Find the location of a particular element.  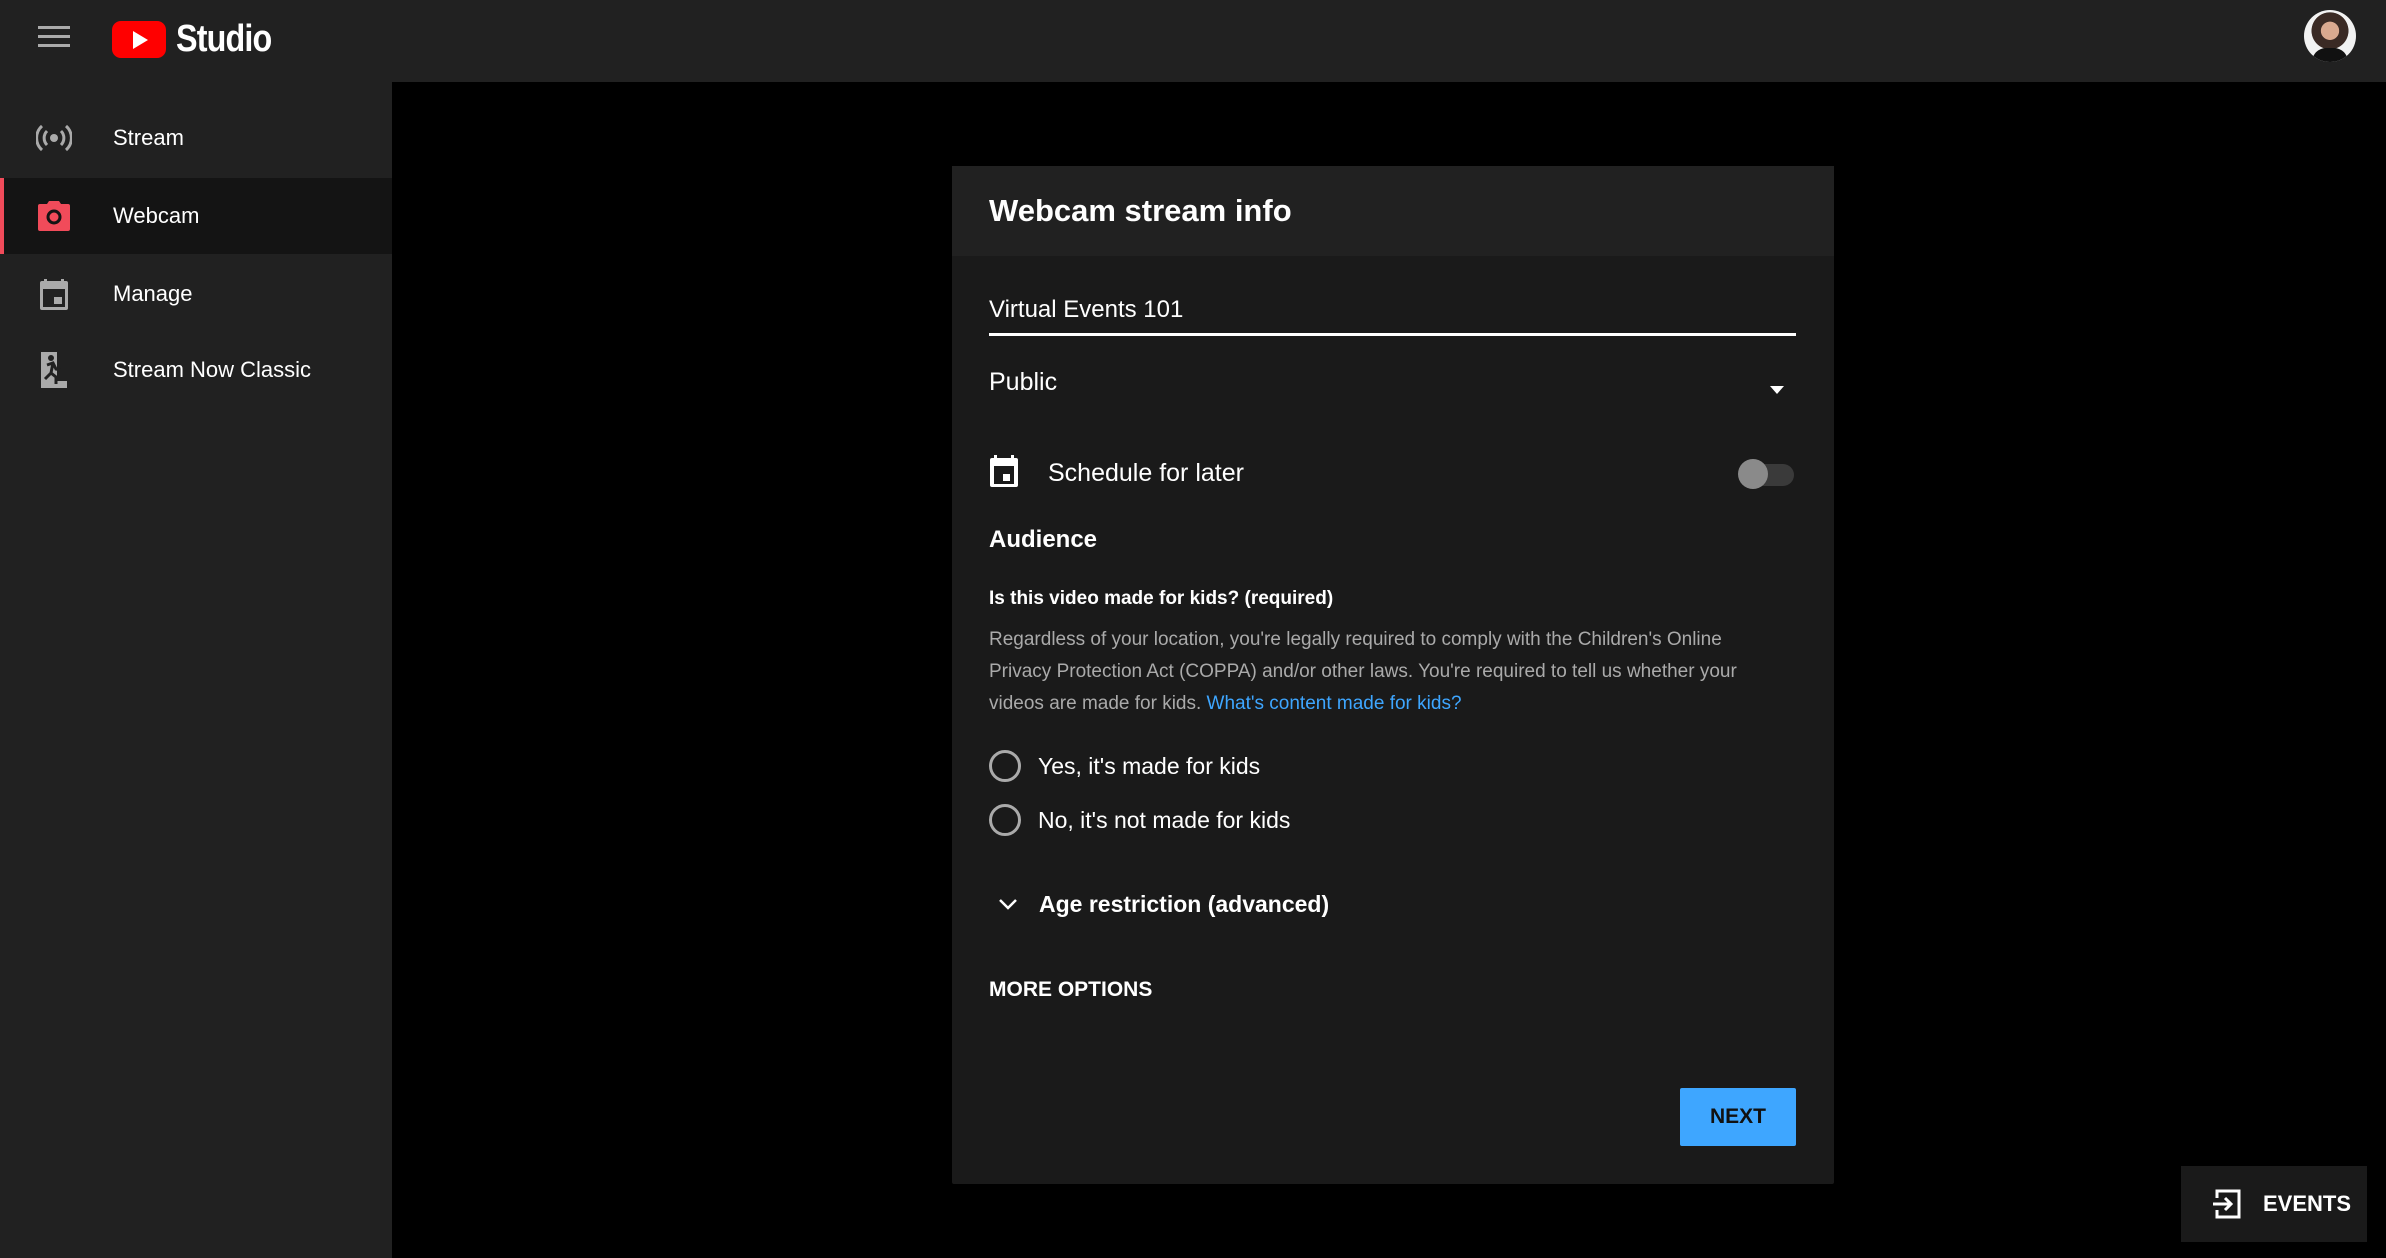

sidebar-item-stream-now-classic: Stream Now Classic is located at coordinates (196, 370).